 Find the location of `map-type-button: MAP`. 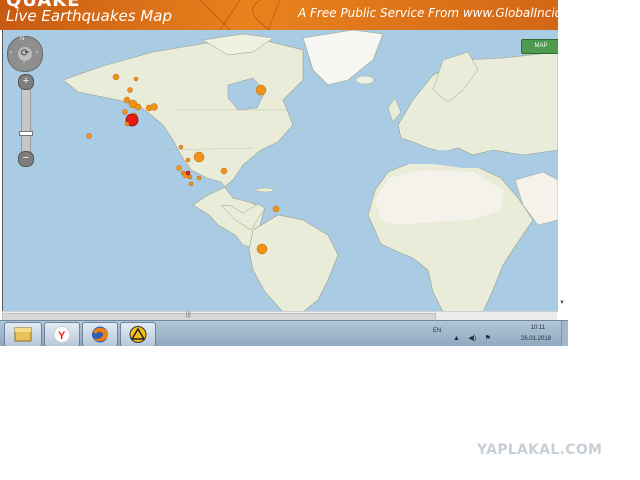

map-type-button: MAP is located at coordinates (539, 46).